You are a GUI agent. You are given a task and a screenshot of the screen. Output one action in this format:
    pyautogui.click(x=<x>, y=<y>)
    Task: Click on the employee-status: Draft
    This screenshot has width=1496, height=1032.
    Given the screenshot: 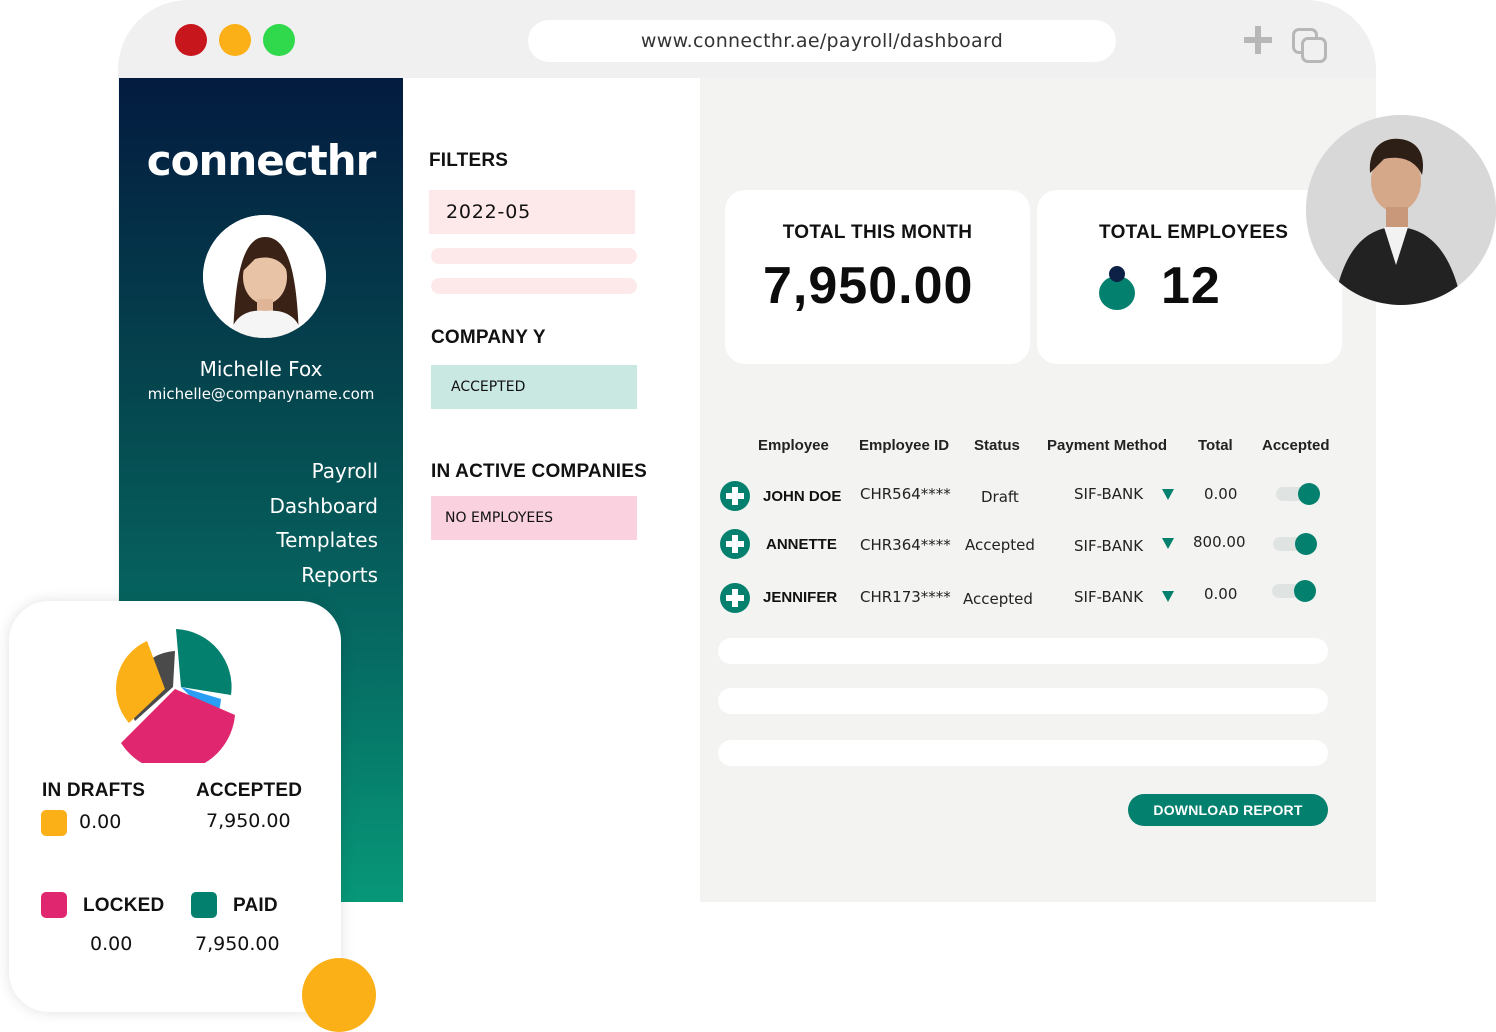 What is the action you would take?
    pyautogui.click(x=1000, y=497)
    